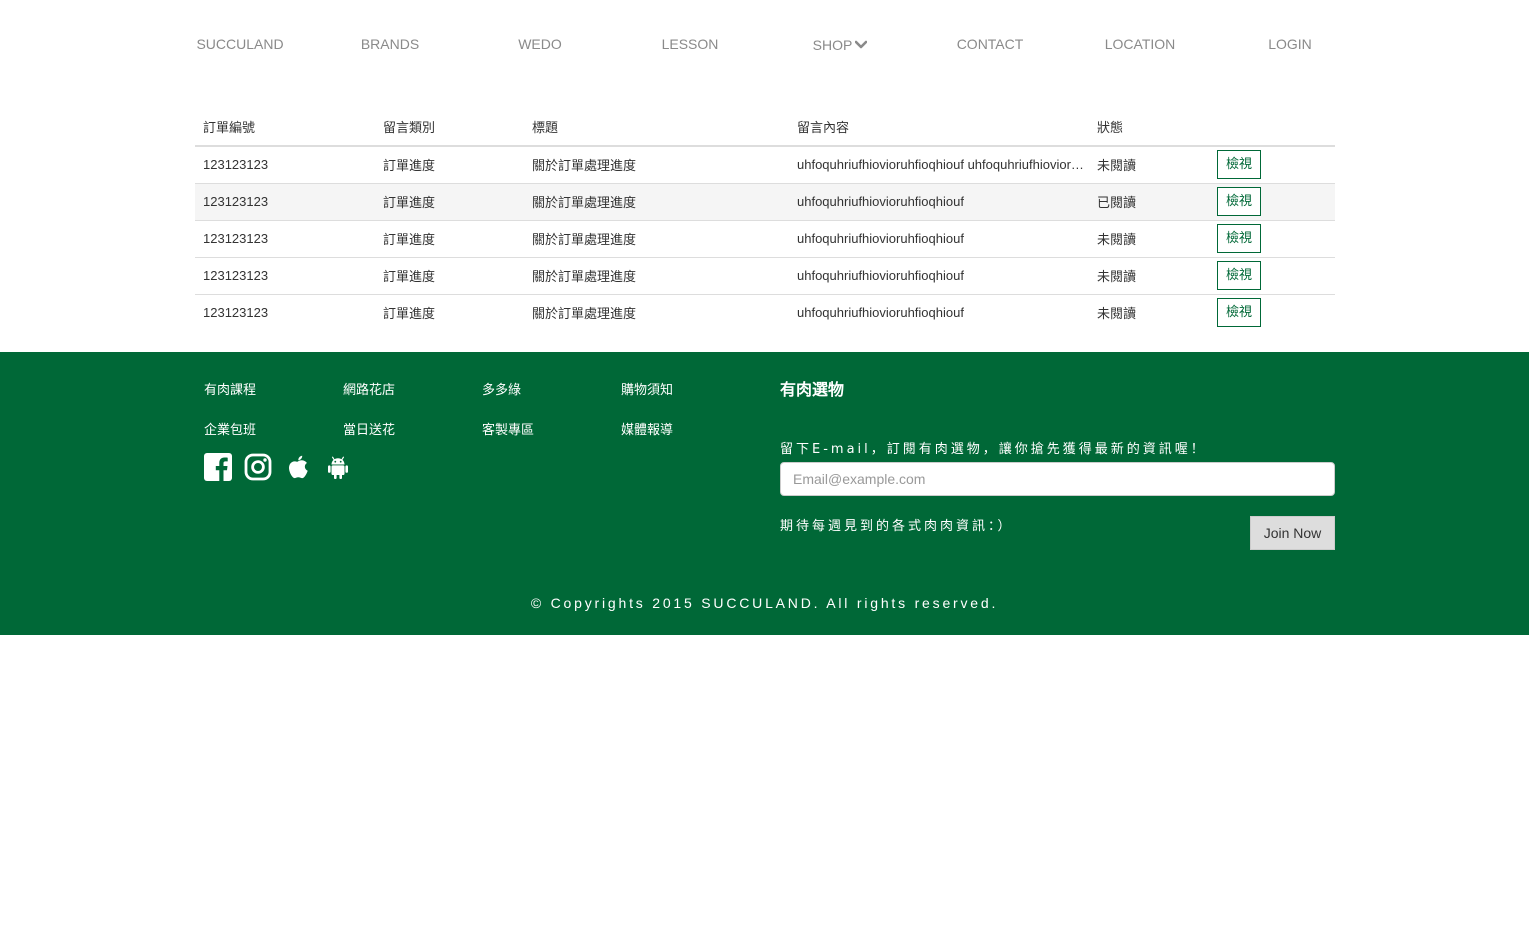 This screenshot has width=1529, height=950. What do you see at coordinates (412, 391) in the screenshot?
I see `footer-link-online-shop: 網路花店` at bounding box center [412, 391].